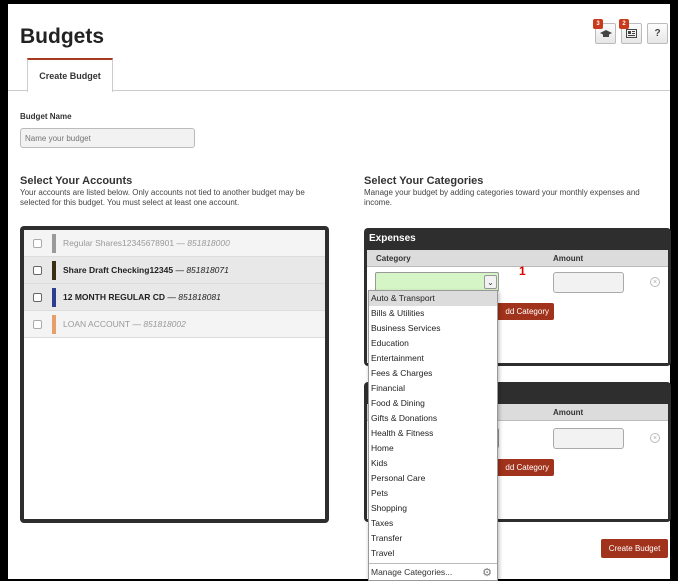 The width and height of the screenshot is (678, 581). What do you see at coordinates (119, 243) in the screenshot?
I see `account-name: Regular Shares12345678901` at bounding box center [119, 243].